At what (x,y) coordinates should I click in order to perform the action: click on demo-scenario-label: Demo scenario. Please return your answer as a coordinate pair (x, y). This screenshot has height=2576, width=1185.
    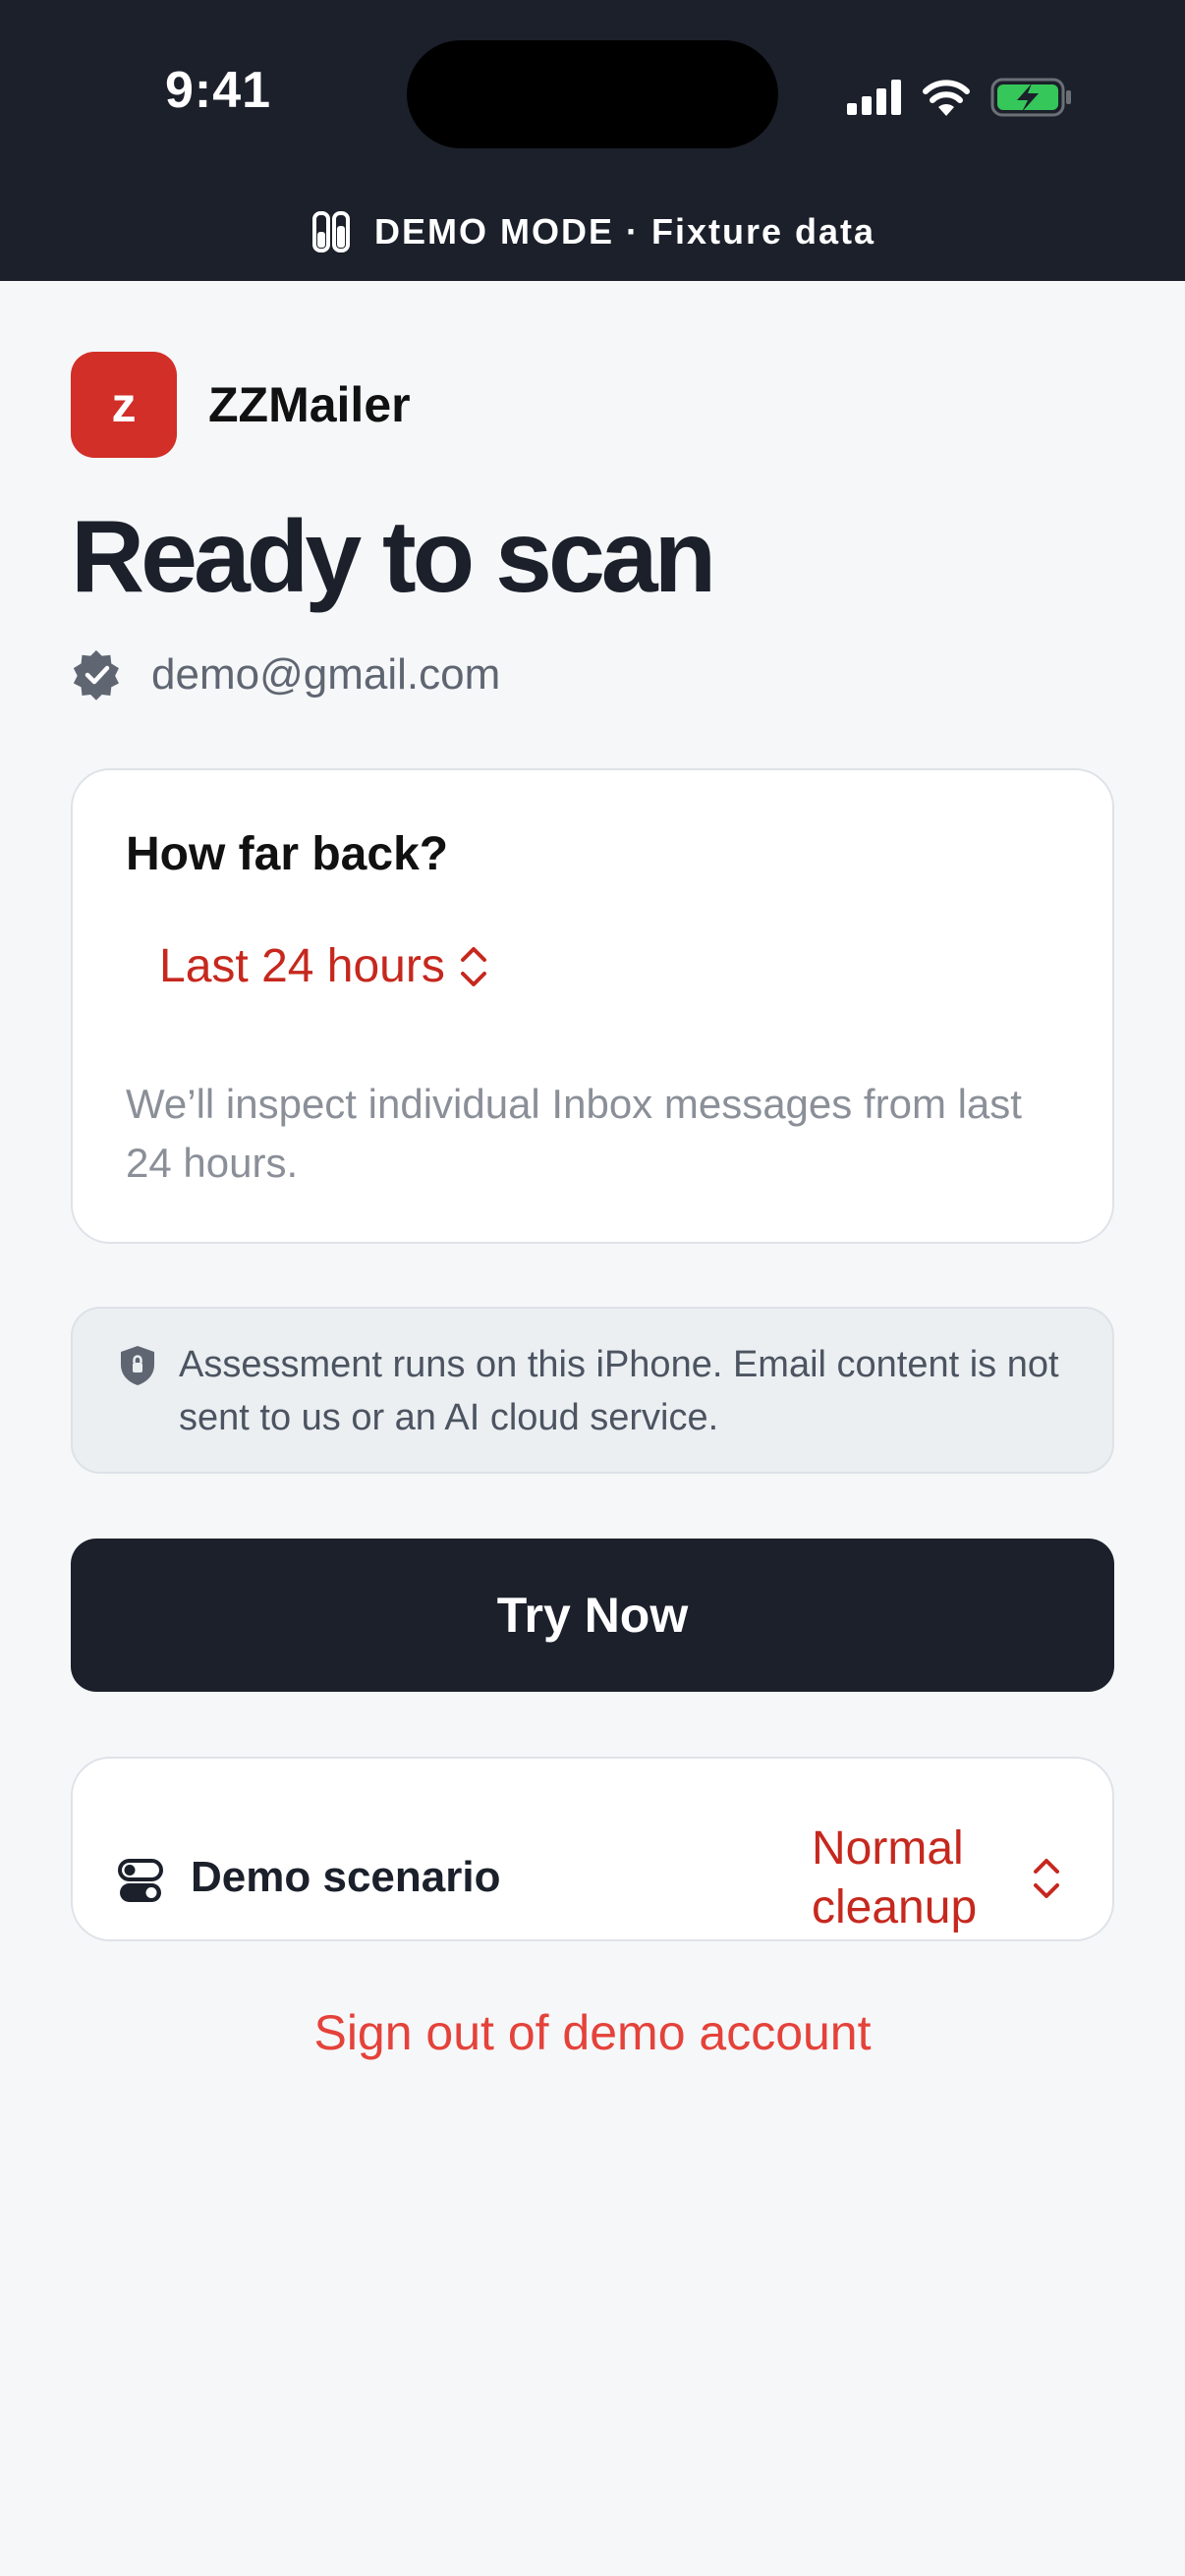
    Looking at the image, I should click on (346, 1877).